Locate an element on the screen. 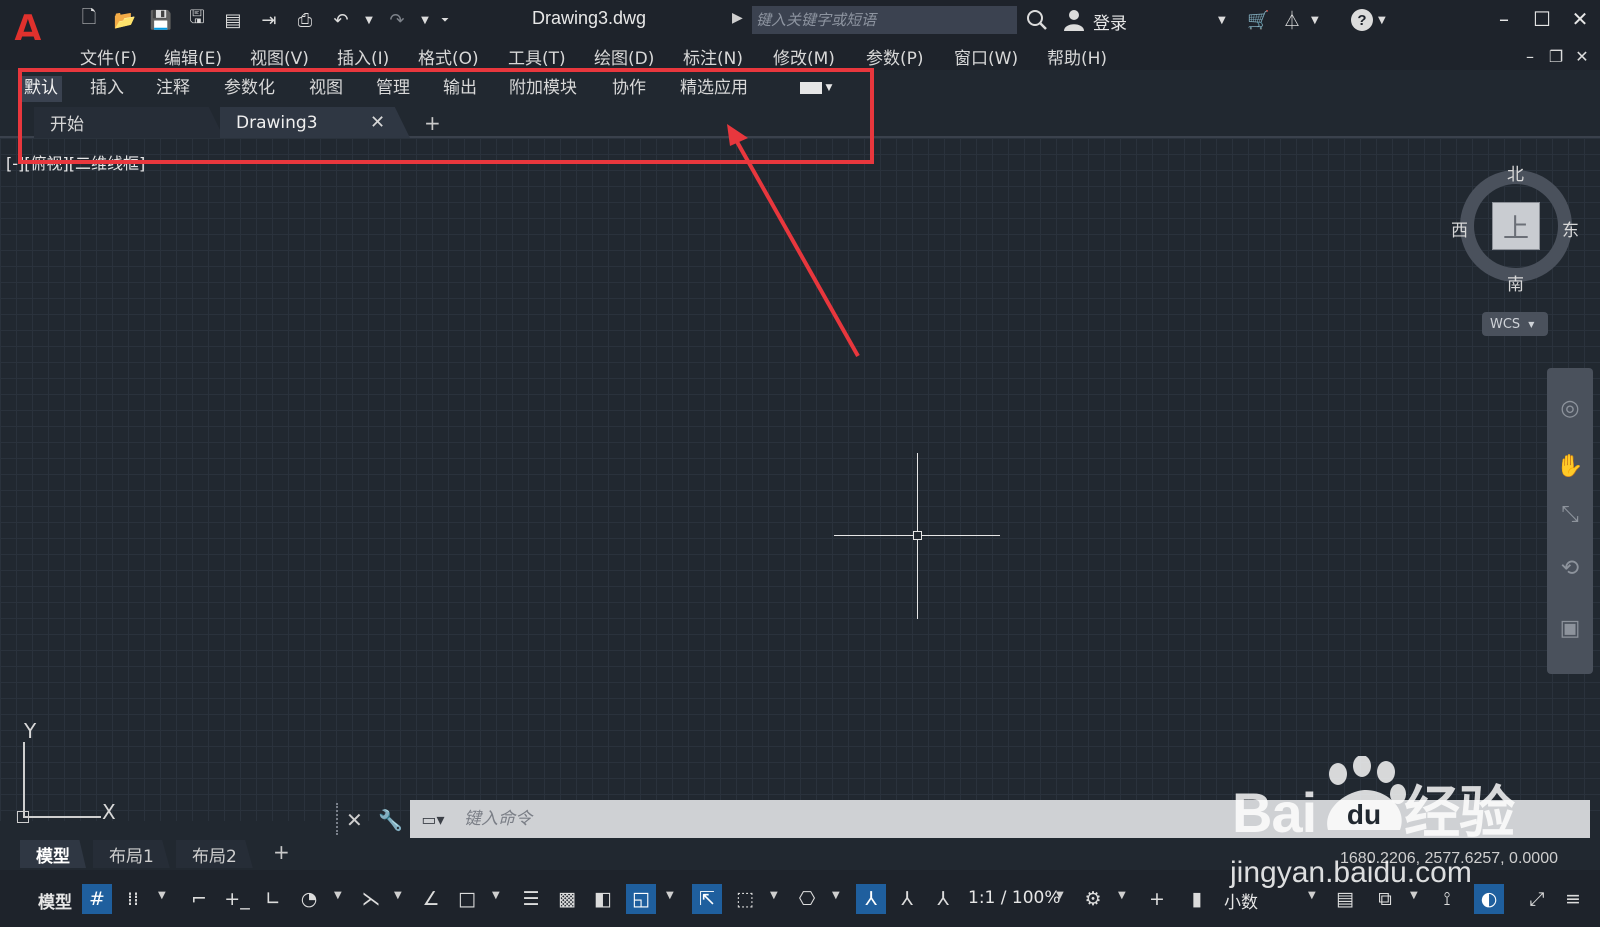  autodesk-dropdown-icon: ▼ is located at coordinates (1315, 20).